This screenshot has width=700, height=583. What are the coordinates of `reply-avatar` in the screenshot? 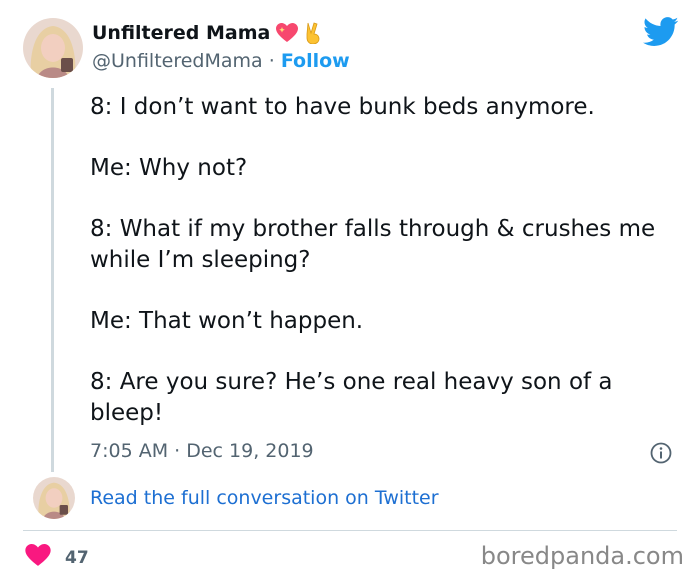 It's located at (54, 498).